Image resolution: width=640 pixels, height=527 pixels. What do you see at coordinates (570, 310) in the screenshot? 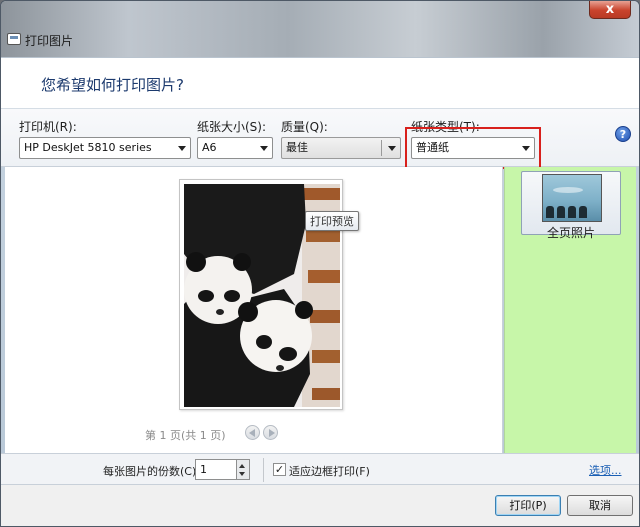
I see `layout-panel: 全页照片` at bounding box center [570, 310].